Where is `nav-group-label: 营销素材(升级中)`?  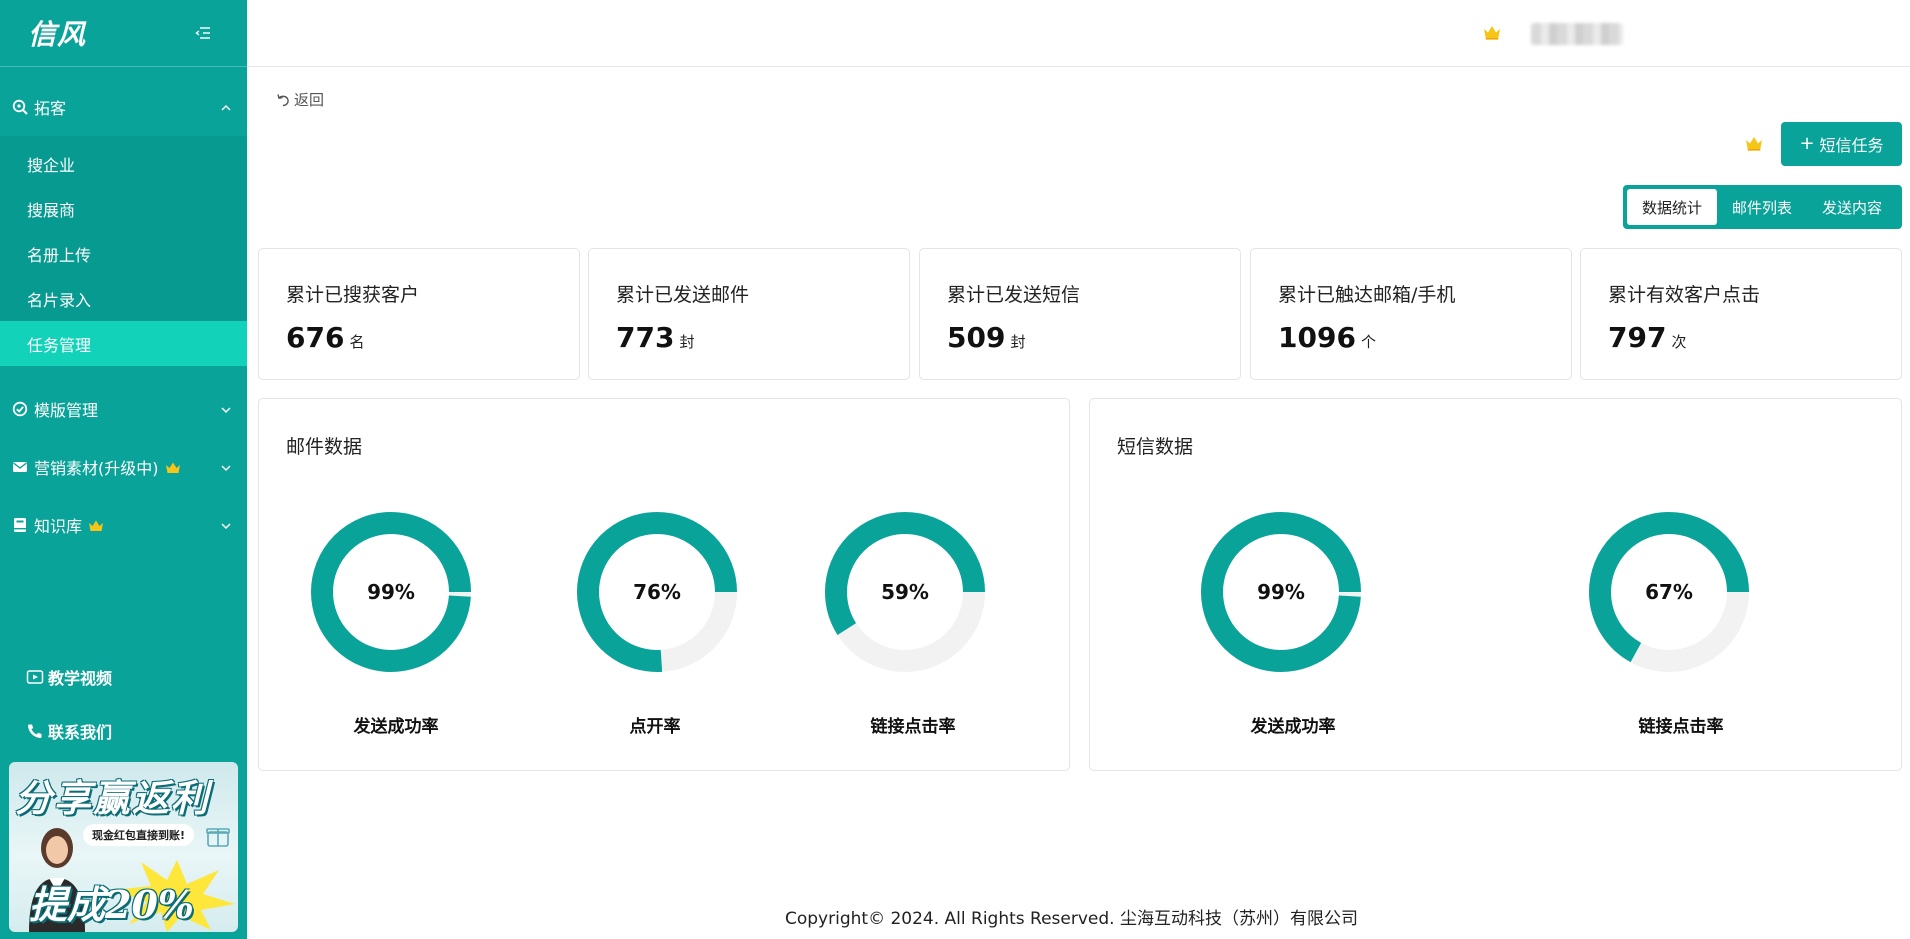
nav-group-label: 营销素材(升级中) is located at coordinates (96, 468).